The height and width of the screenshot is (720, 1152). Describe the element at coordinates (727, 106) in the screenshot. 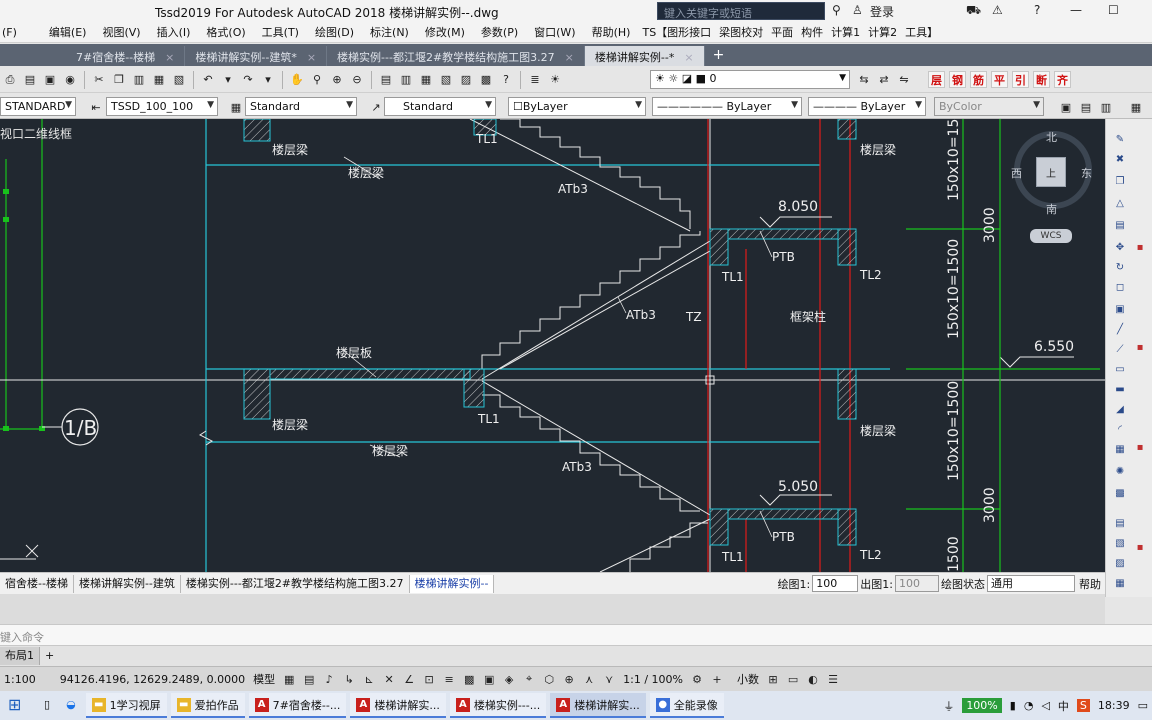

I see `linetype-dropdown: —————— ByLayer ▼` at that location.